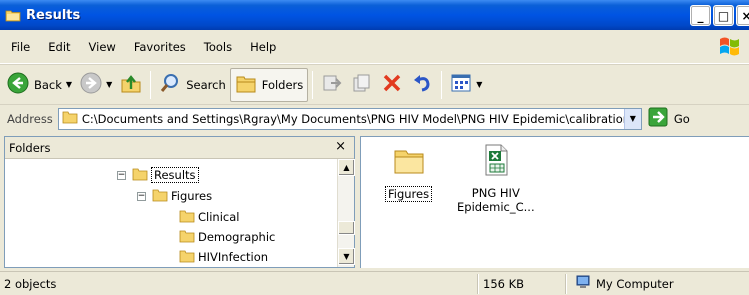 The image size is (749, 295). What do you see at coordinates (206, 84) in the screenshot?
I see `search-label: Search` at bounding box center [206, 84].